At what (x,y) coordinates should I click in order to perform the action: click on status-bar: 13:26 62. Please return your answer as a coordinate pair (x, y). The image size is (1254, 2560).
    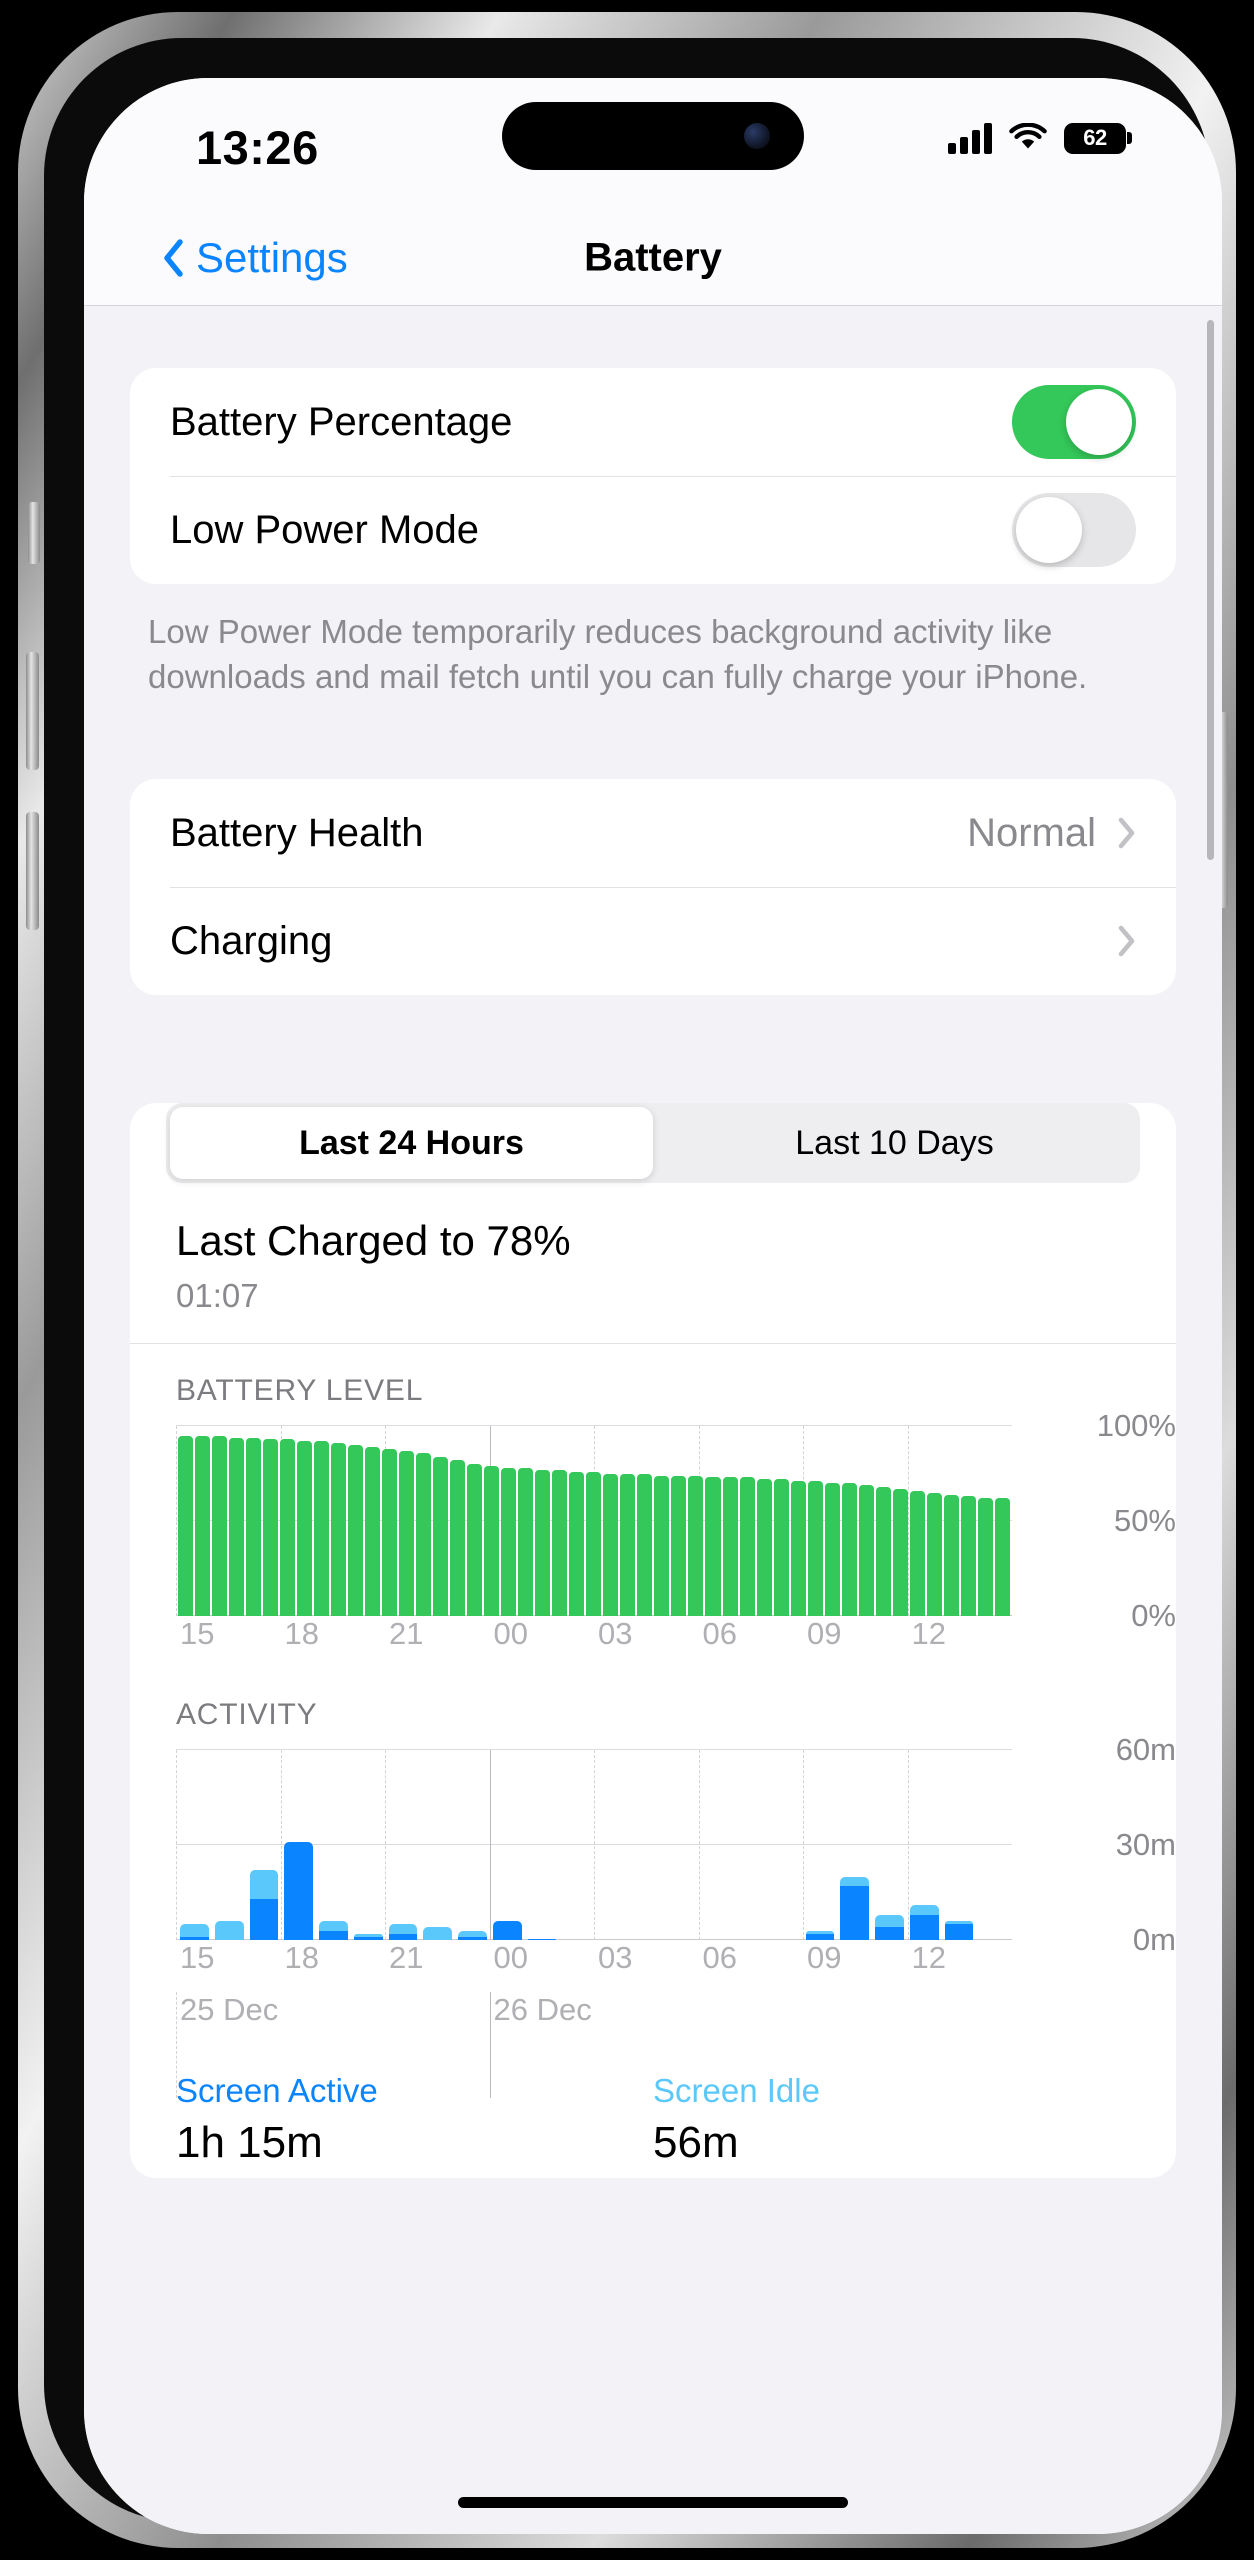
    Looking at the image, I should click on (653, 144).